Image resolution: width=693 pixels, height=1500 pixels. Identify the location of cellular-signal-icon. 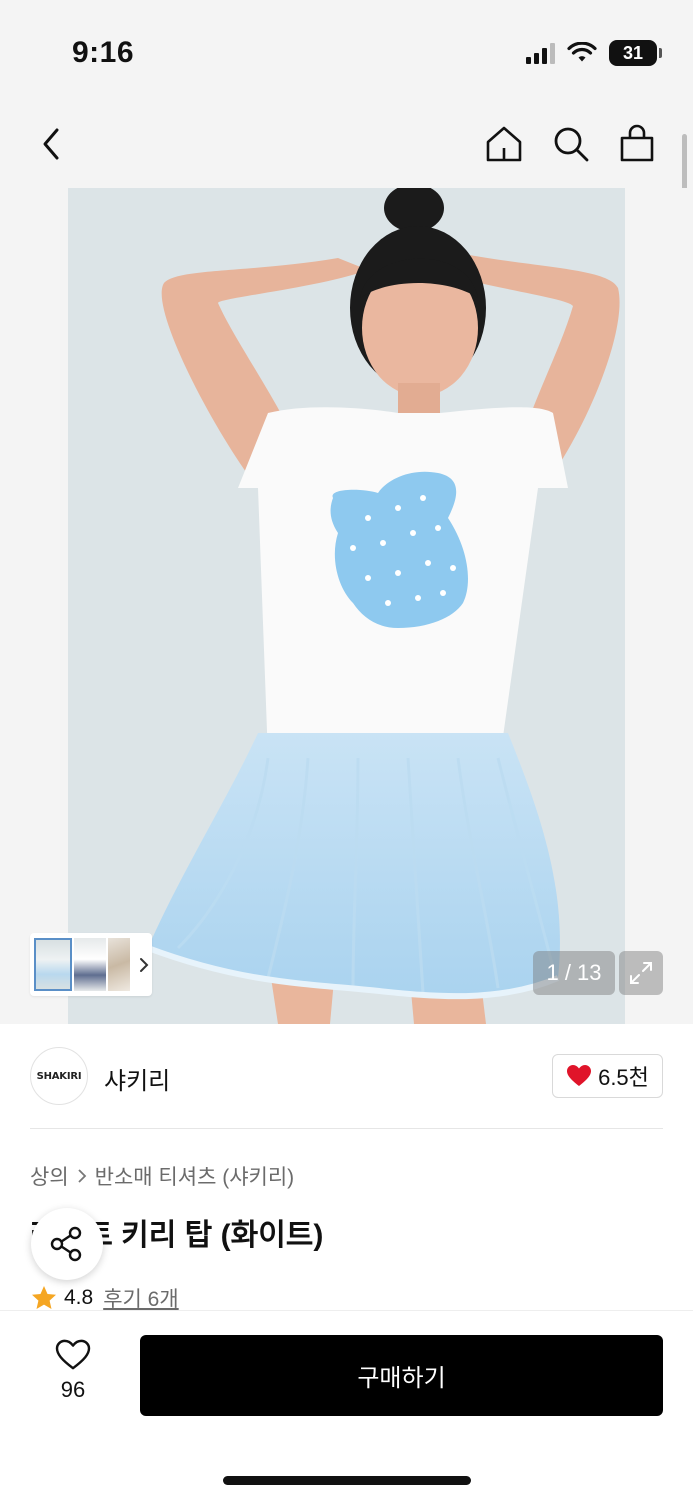
(540, 53).